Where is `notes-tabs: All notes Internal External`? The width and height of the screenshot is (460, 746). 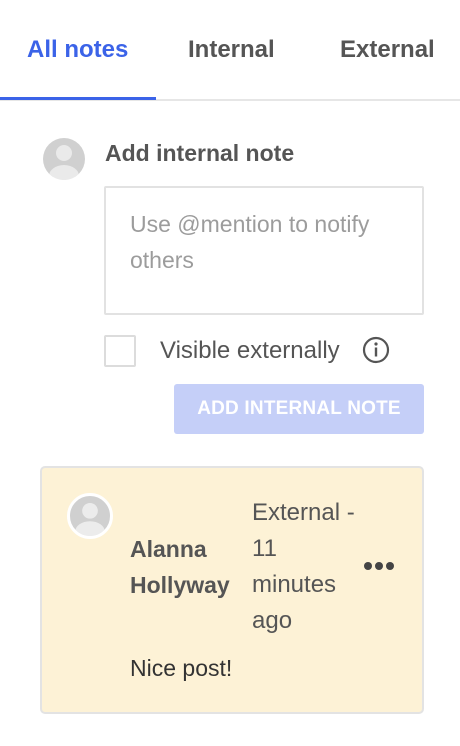 notes-tabs: All notes Internal External is located at coordinates (230, 50).